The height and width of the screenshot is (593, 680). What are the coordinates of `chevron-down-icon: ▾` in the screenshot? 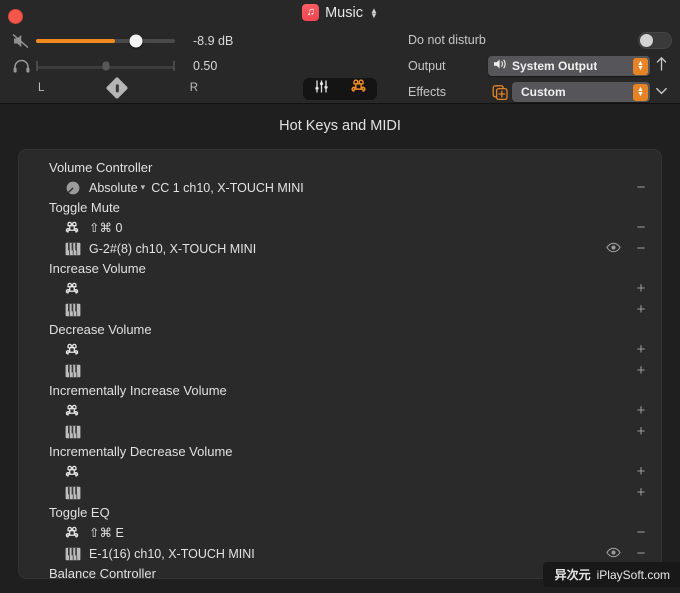 It's located at (143, 187).